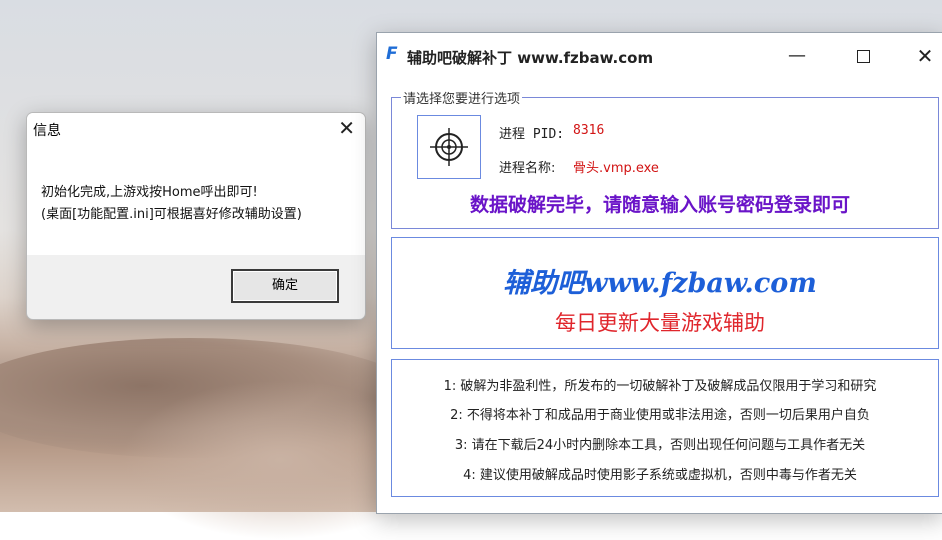 This screenshot has width=942, height=540. I want to click on status-message: 数据破解完毕，请随意输入账号密码登录即可, so click(659, 205).